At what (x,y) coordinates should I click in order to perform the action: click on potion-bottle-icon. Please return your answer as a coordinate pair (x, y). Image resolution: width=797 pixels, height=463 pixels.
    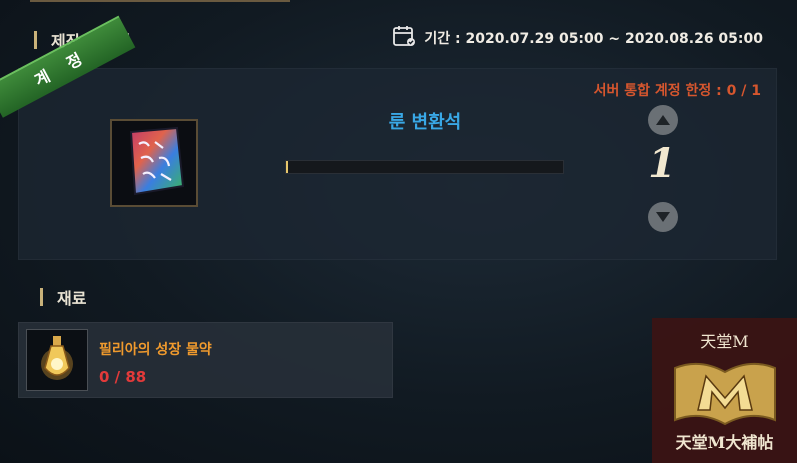
    Looking at the image, I should click on (57, 360).